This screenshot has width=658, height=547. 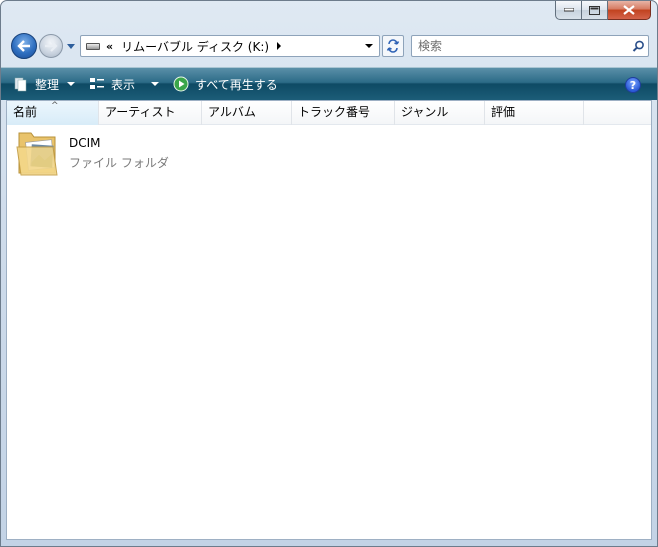 I want to click on close-button, so click(x=629, y=10).